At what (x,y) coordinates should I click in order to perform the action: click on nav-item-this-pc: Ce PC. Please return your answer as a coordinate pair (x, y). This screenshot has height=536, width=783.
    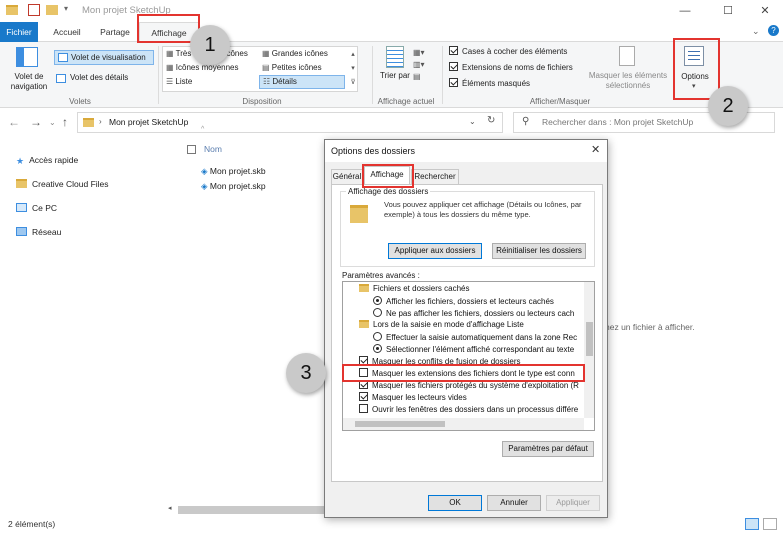
    Looking at the image, I should click on (36, 208).